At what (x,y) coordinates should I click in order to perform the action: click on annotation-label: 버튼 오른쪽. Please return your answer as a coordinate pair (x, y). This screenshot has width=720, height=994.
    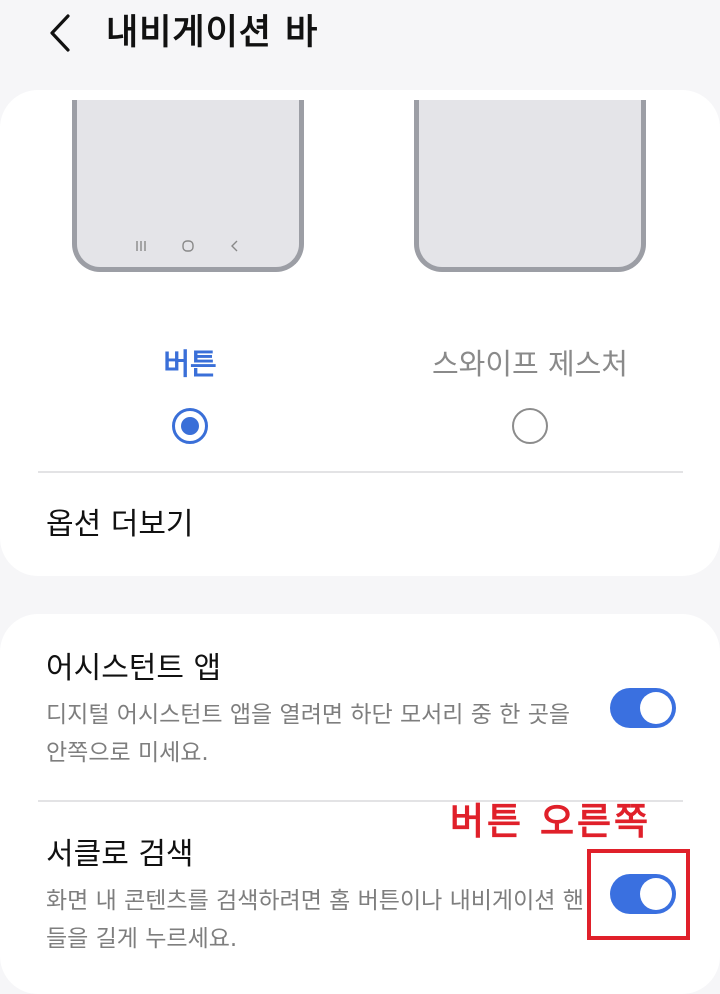
    Looking at the image, I should click on (551, 821).